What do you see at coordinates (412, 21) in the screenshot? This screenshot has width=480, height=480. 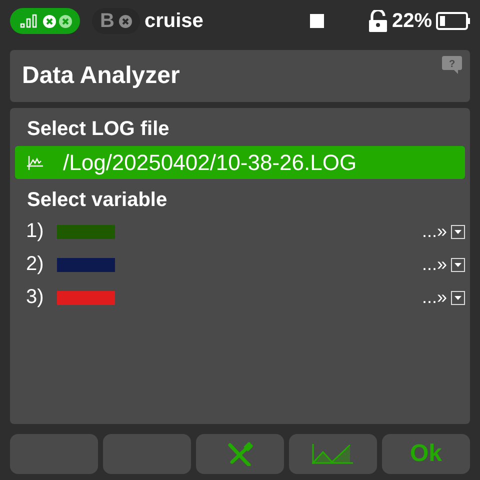 I see `battery-percent: 22%` at bounding box center [412, 21].